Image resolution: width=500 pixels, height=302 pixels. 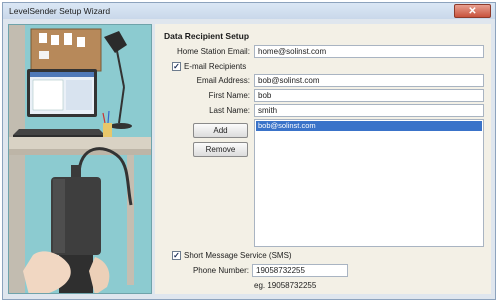 What do you see at coordinates (285, 285) in the screenshot?
I see `phone-example-hint: eg. 19058732255` at bounding box center [285, 285].